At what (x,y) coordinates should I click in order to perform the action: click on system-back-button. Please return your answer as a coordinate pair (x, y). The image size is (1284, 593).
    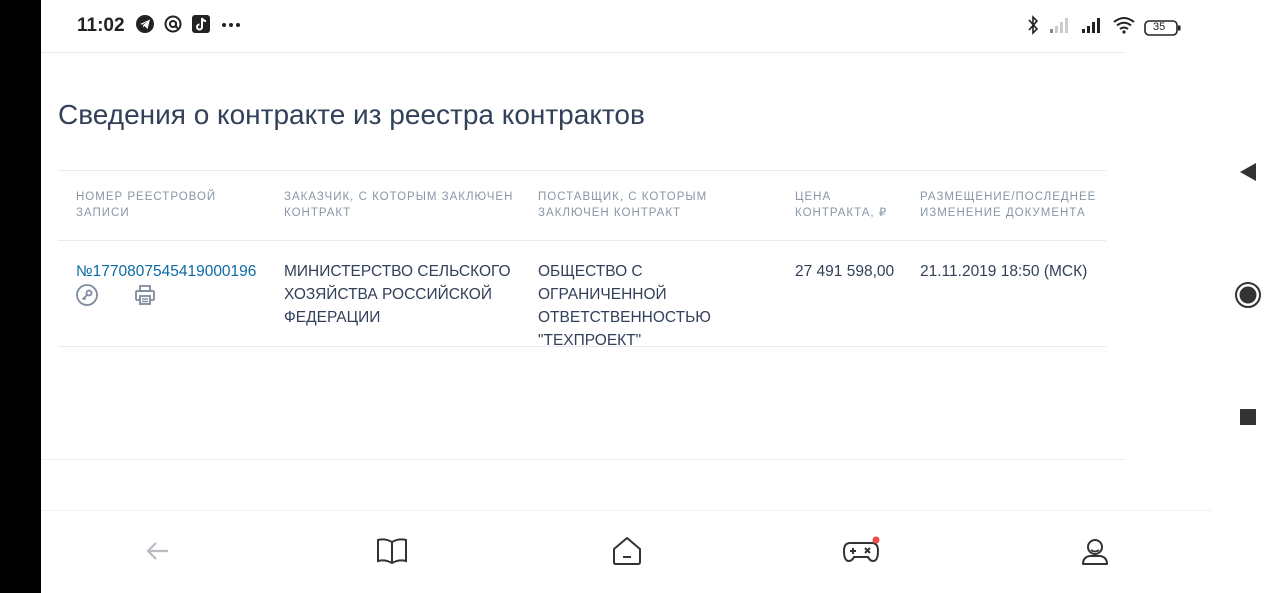
    Looking at the image, I should click on (1248, 174).